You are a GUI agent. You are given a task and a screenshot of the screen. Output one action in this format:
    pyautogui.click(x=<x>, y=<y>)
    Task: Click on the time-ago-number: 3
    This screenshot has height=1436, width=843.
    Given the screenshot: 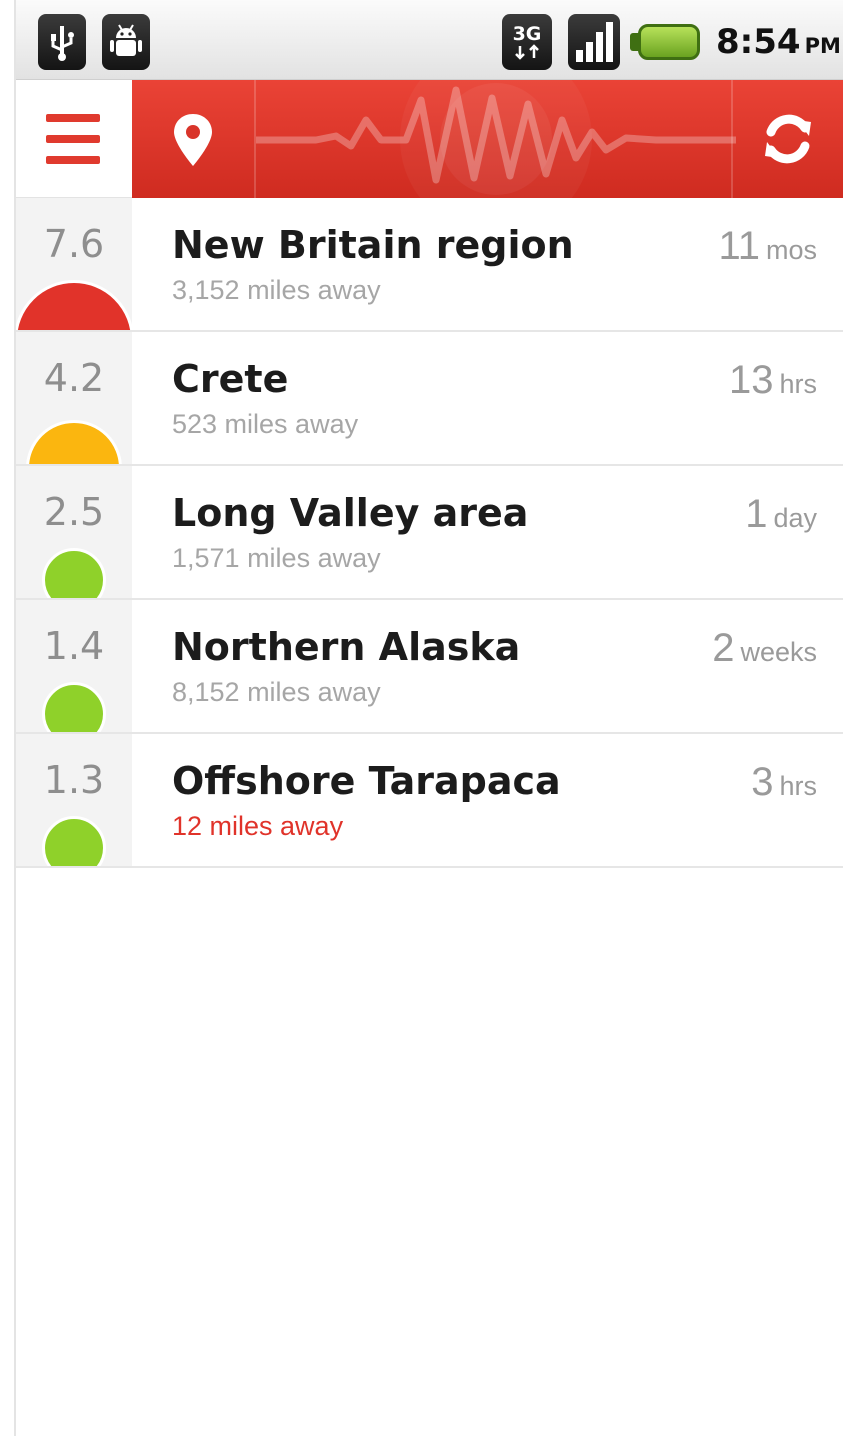 What is the action you would take?
    pyautogui.click(x=762, y=782)
    